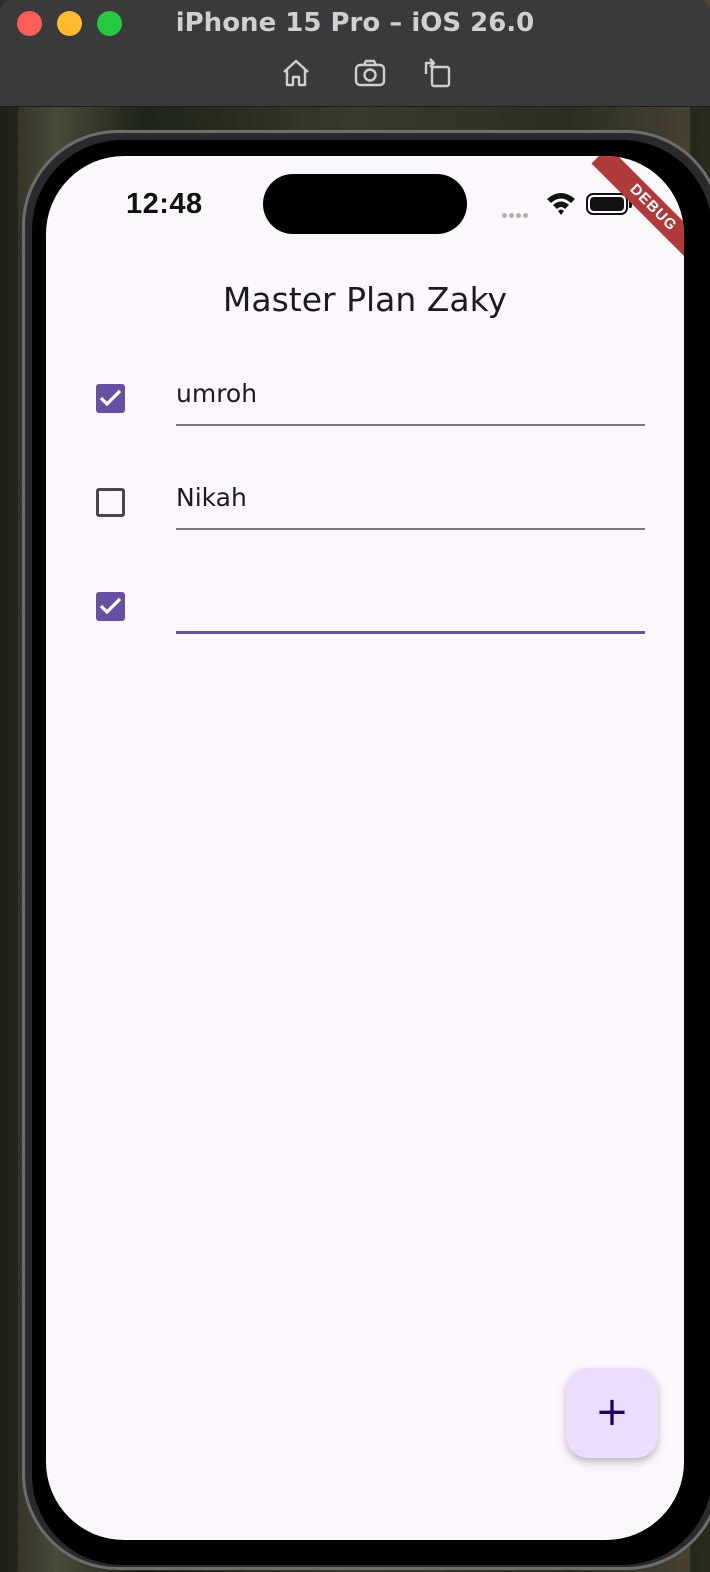  I want to click on signal-dots-icon, so click(516, 214).